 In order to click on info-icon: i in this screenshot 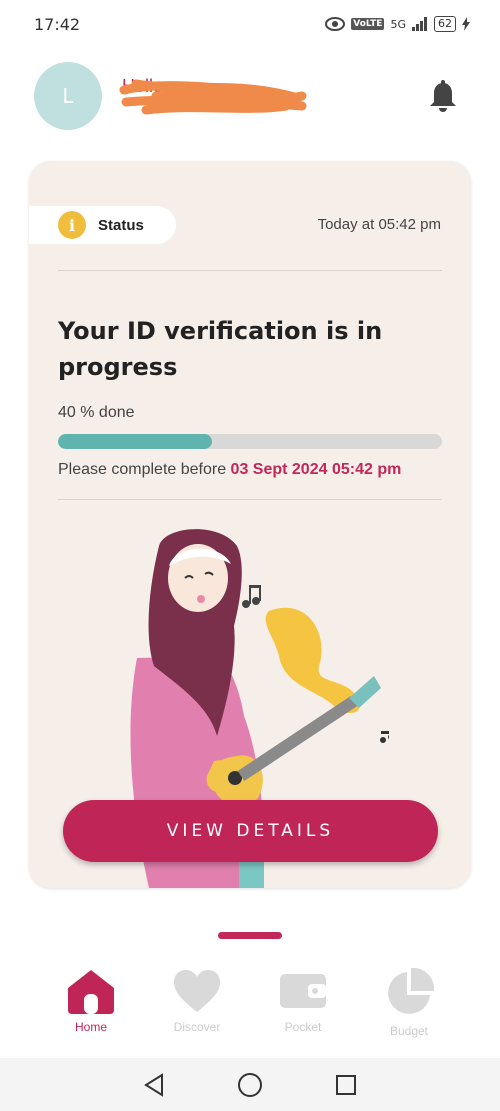, I will do `click(72, 225)`.